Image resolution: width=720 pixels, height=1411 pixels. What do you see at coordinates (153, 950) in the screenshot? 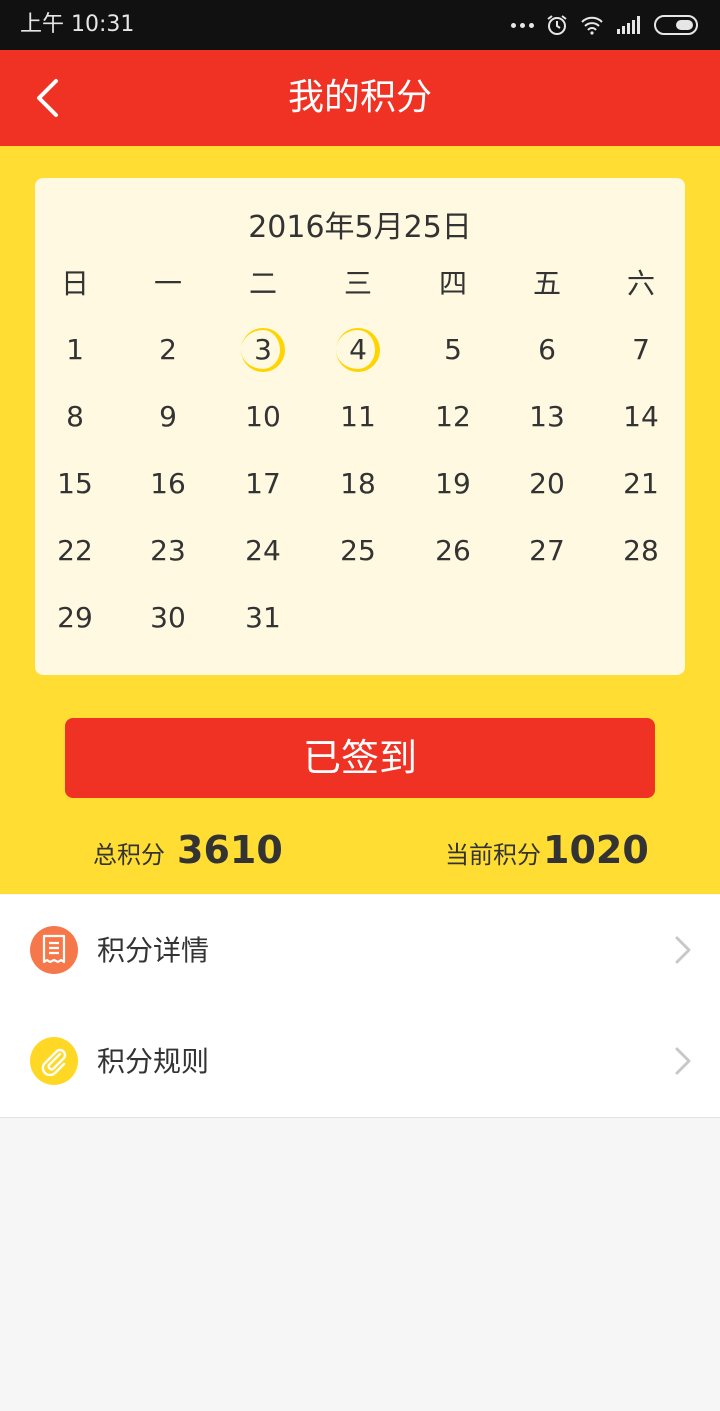
I see `menu-item-label: 积分详情` at bounding box center [153, 950].